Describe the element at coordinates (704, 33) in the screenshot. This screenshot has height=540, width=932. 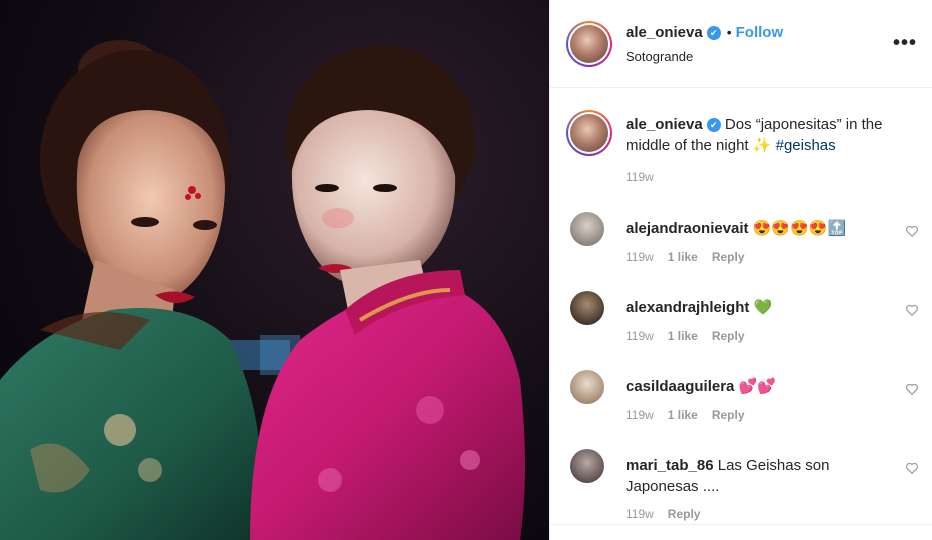
I see `author-line: ale_onieva ✔ • Follow` at that location.